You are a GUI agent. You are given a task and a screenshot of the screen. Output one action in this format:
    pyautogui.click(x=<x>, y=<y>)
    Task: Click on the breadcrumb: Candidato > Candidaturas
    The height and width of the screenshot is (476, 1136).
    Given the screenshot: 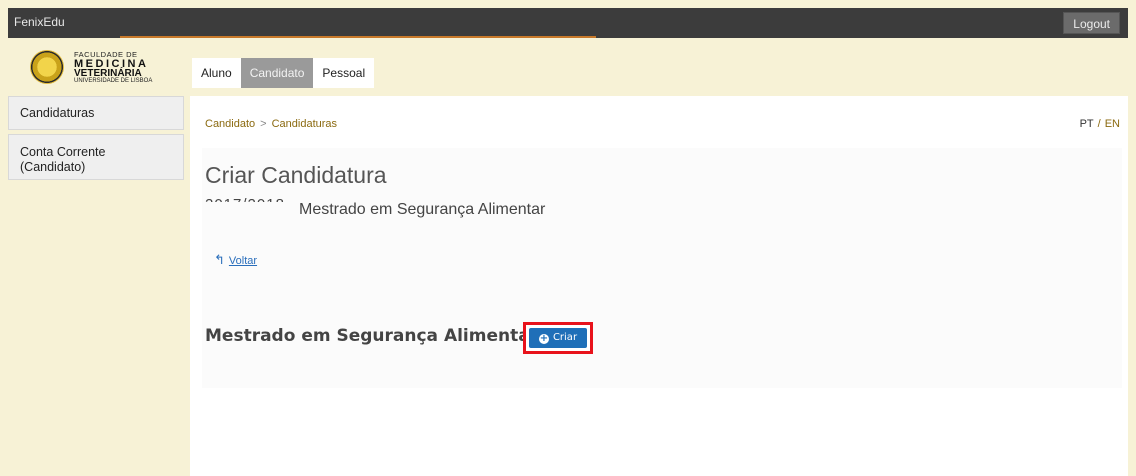 What is the action you would take?
    pyautogui.click(x=271, y=124)
    